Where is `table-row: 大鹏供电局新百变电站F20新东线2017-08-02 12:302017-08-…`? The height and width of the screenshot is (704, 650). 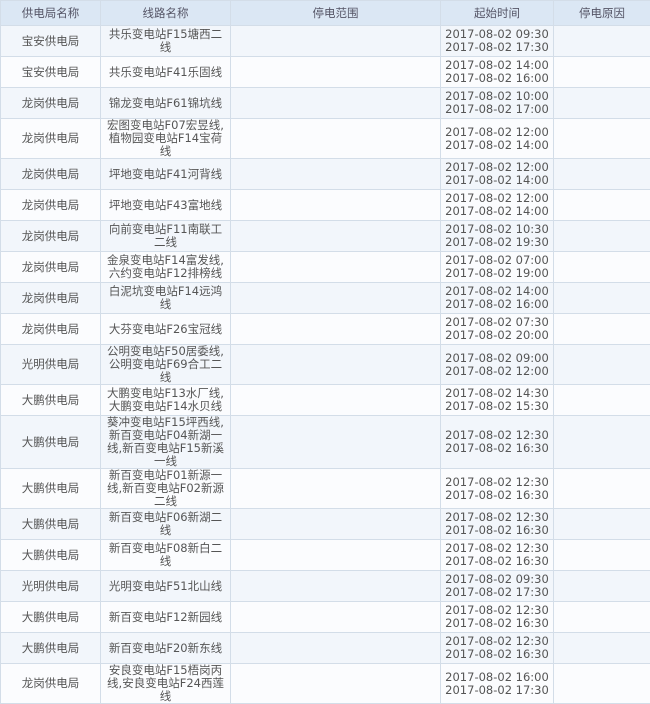 table-row: 大鹏供电局新百变电站F20新东线2017-08-02 12:302017-08-… is located at coordinates (325, 648).